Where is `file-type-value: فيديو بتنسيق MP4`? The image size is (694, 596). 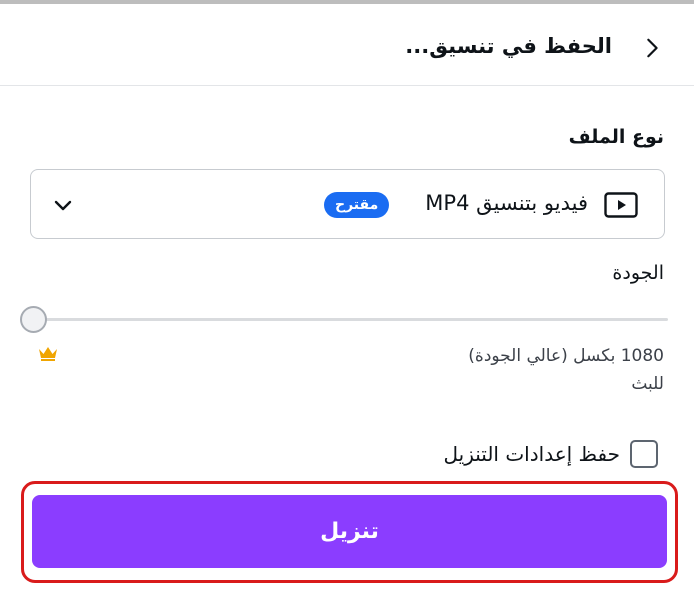
file-type-value: فيديو بتنسيق MP4 is located at coordinates (506, 203).